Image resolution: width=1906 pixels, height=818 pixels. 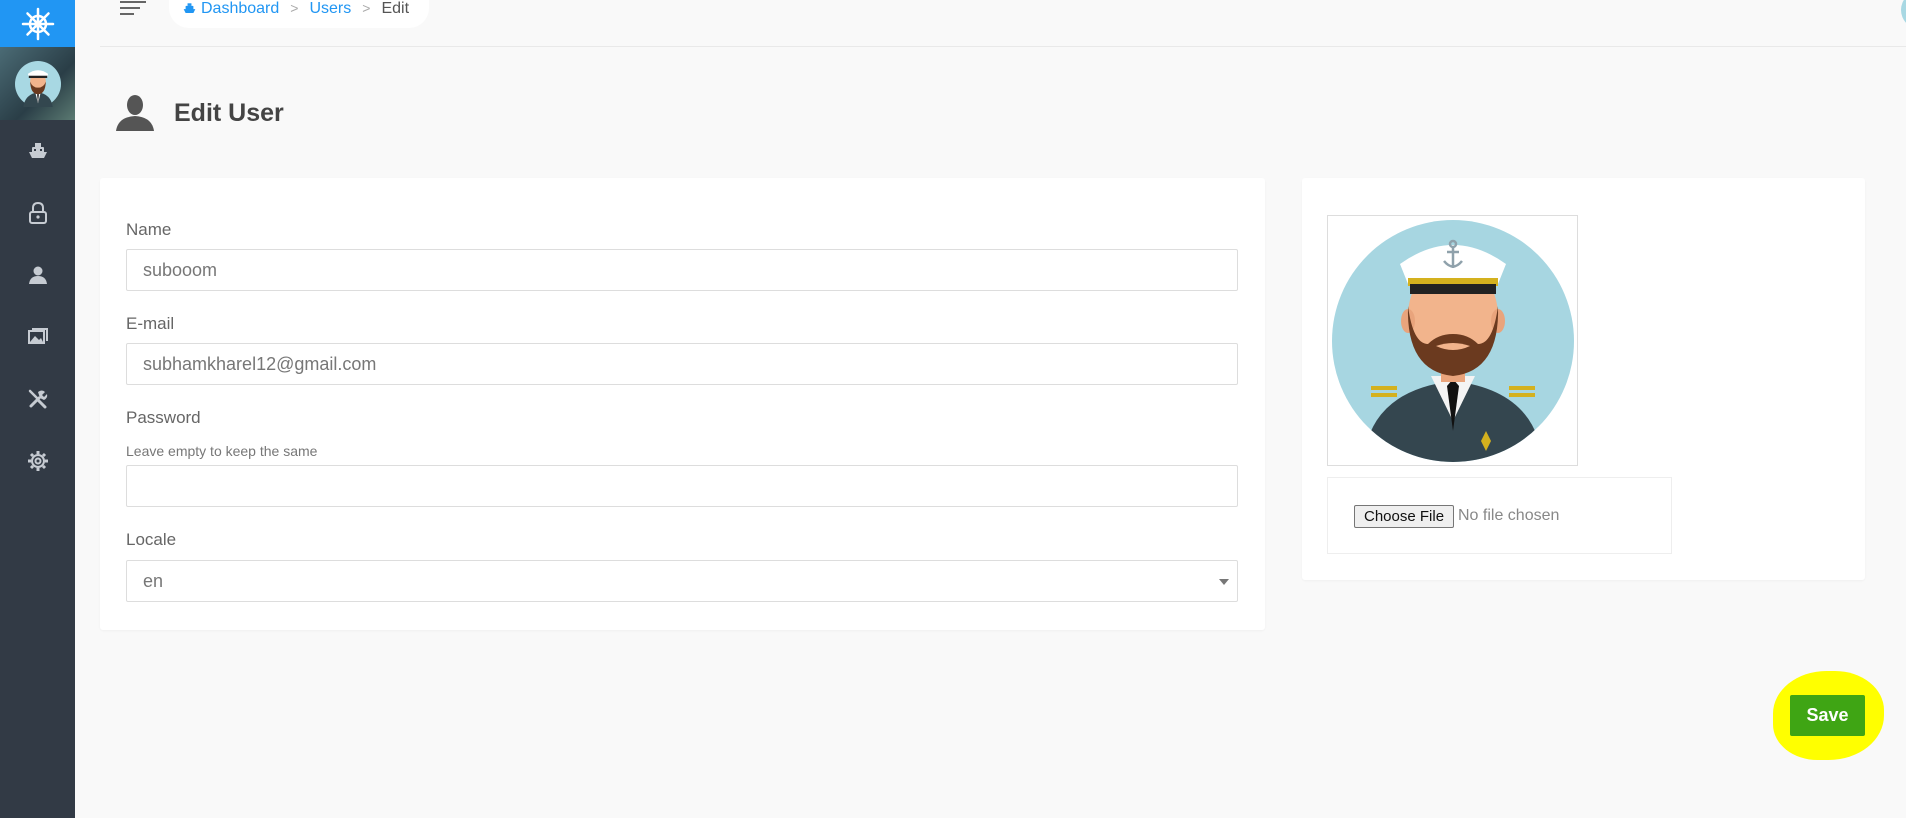 I want to click on name-input: subooom, so click(x=682, y=270).